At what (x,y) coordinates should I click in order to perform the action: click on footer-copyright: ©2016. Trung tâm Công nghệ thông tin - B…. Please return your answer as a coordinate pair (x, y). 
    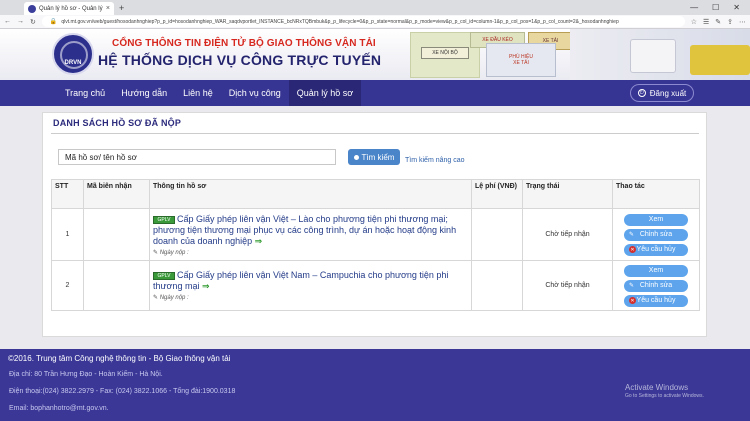
    Looking at the image, I should click on (119, 358).